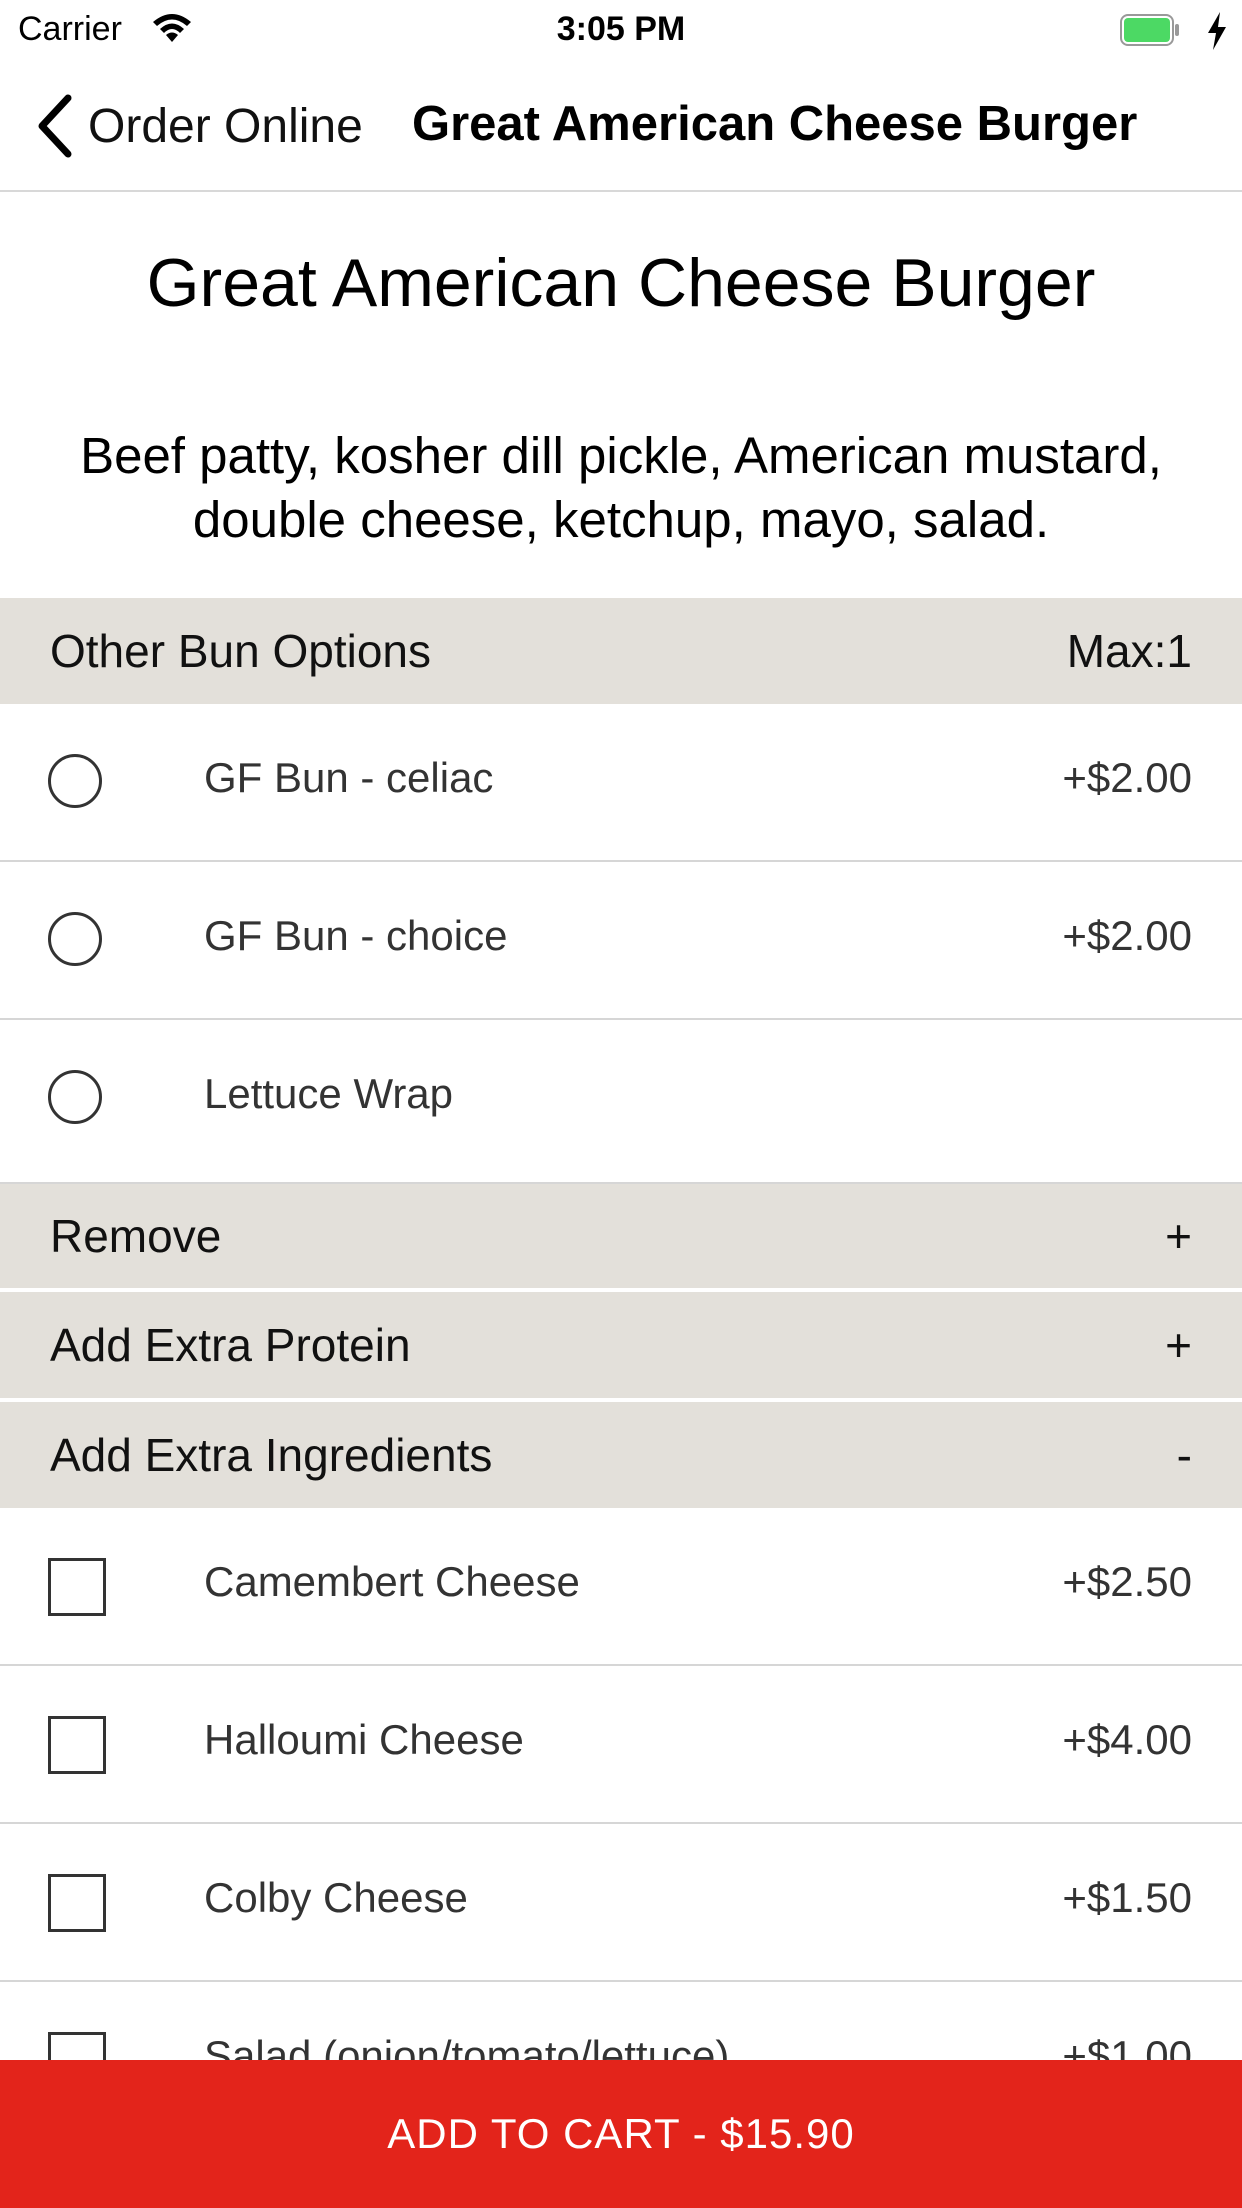  Describe the element at coordinates (225, 126) in the screenshot. I see `back-label: Order Online` at that location.